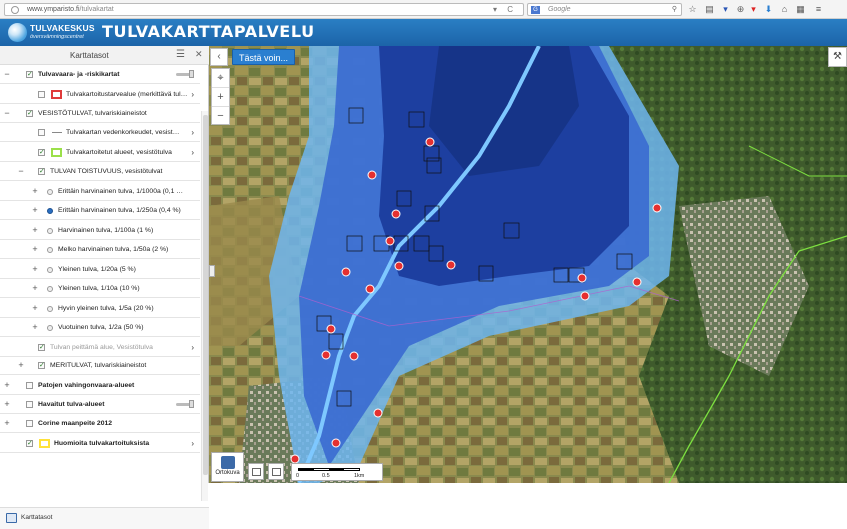  What do you see at coordinates (264, 9) in the screenshot?
I see `address-bar: www.ymparisto.fi/tulvakartat ▾ C` at bounding box center [264, 9].